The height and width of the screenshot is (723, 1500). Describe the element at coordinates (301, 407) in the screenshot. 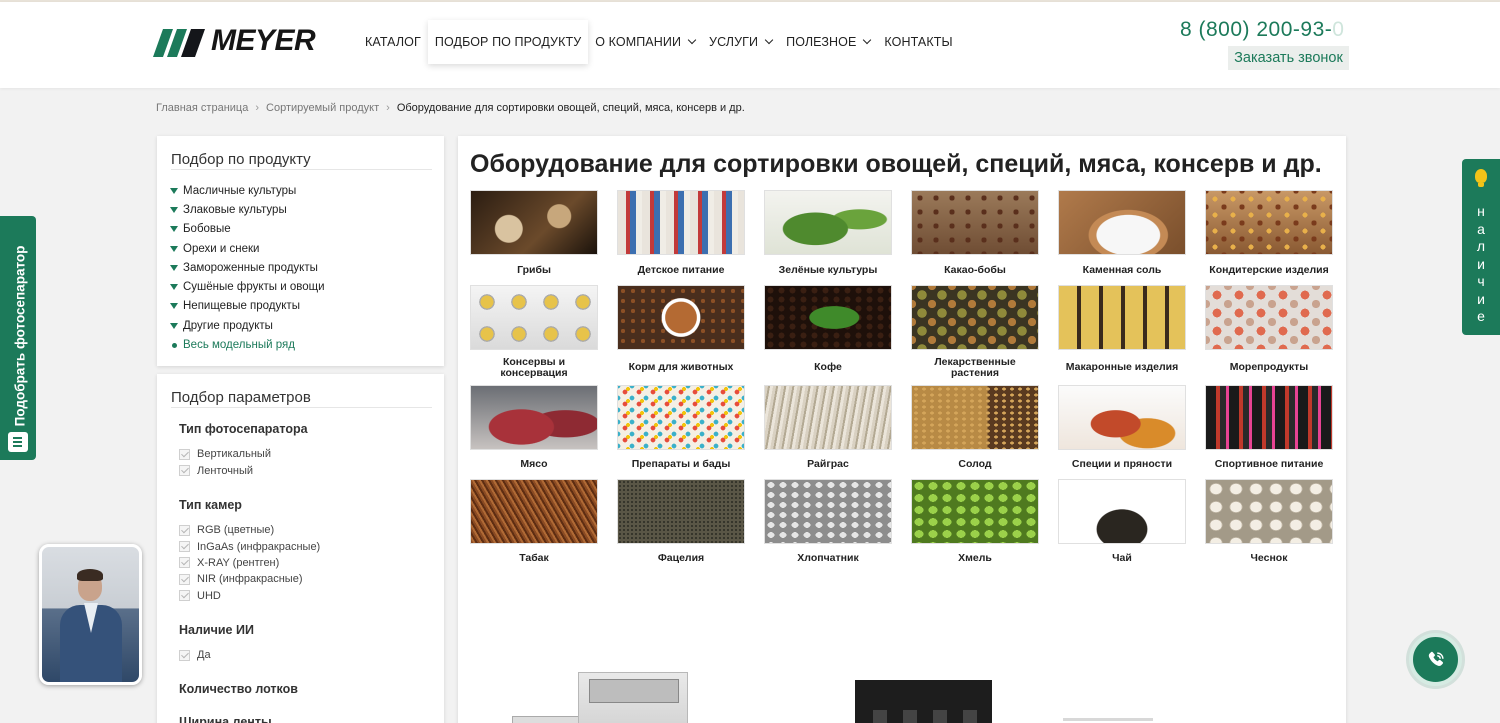

I see `divider` at that location.